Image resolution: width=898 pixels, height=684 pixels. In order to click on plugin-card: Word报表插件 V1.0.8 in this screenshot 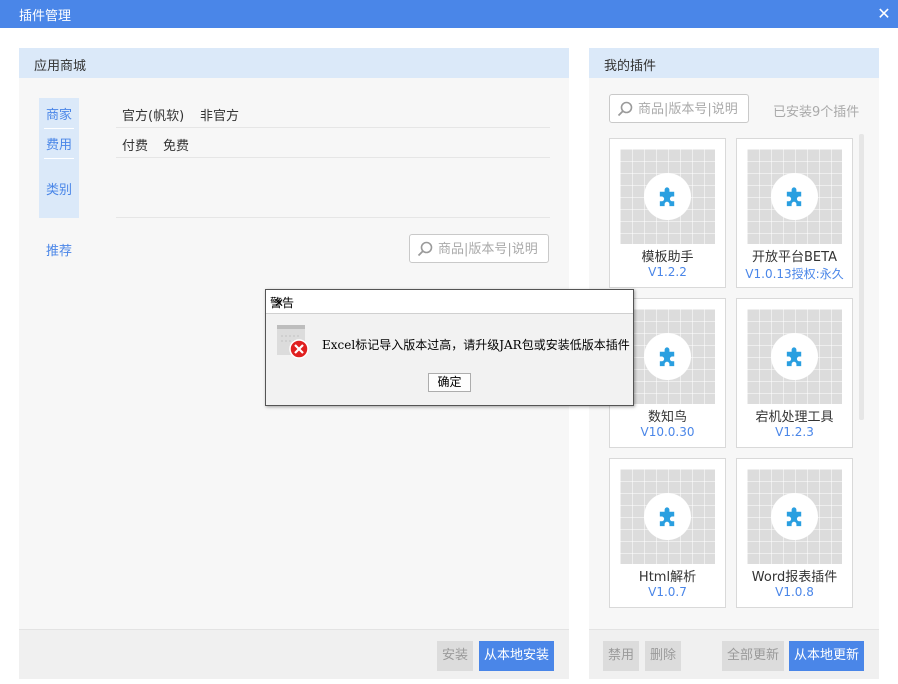, I will do `click(794, 533)`.